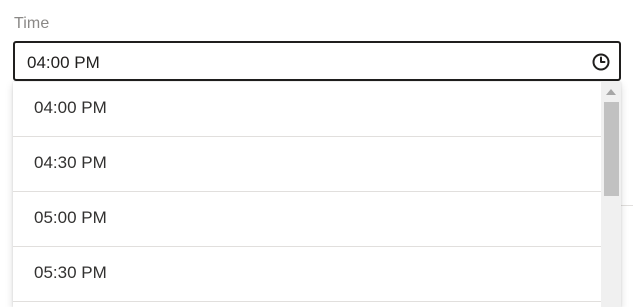 This screenshot has height=307, width=633. Describe the element at coordinates (70, 162) in the screenshot. I see `time-option-label: 04:30 PM` at that location.